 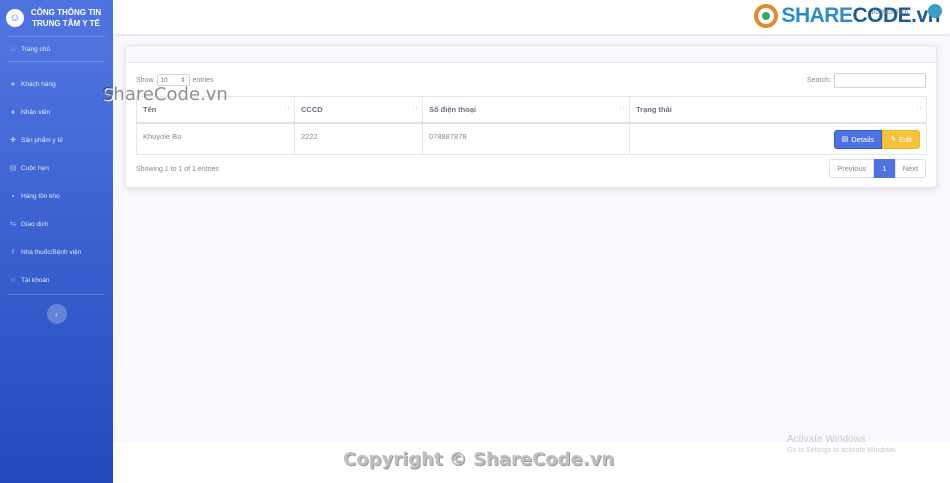 What do you see at coordinates (766, 16) in the screenshot?
I see `logo-mark-icon` at bounding box center [766, 16].